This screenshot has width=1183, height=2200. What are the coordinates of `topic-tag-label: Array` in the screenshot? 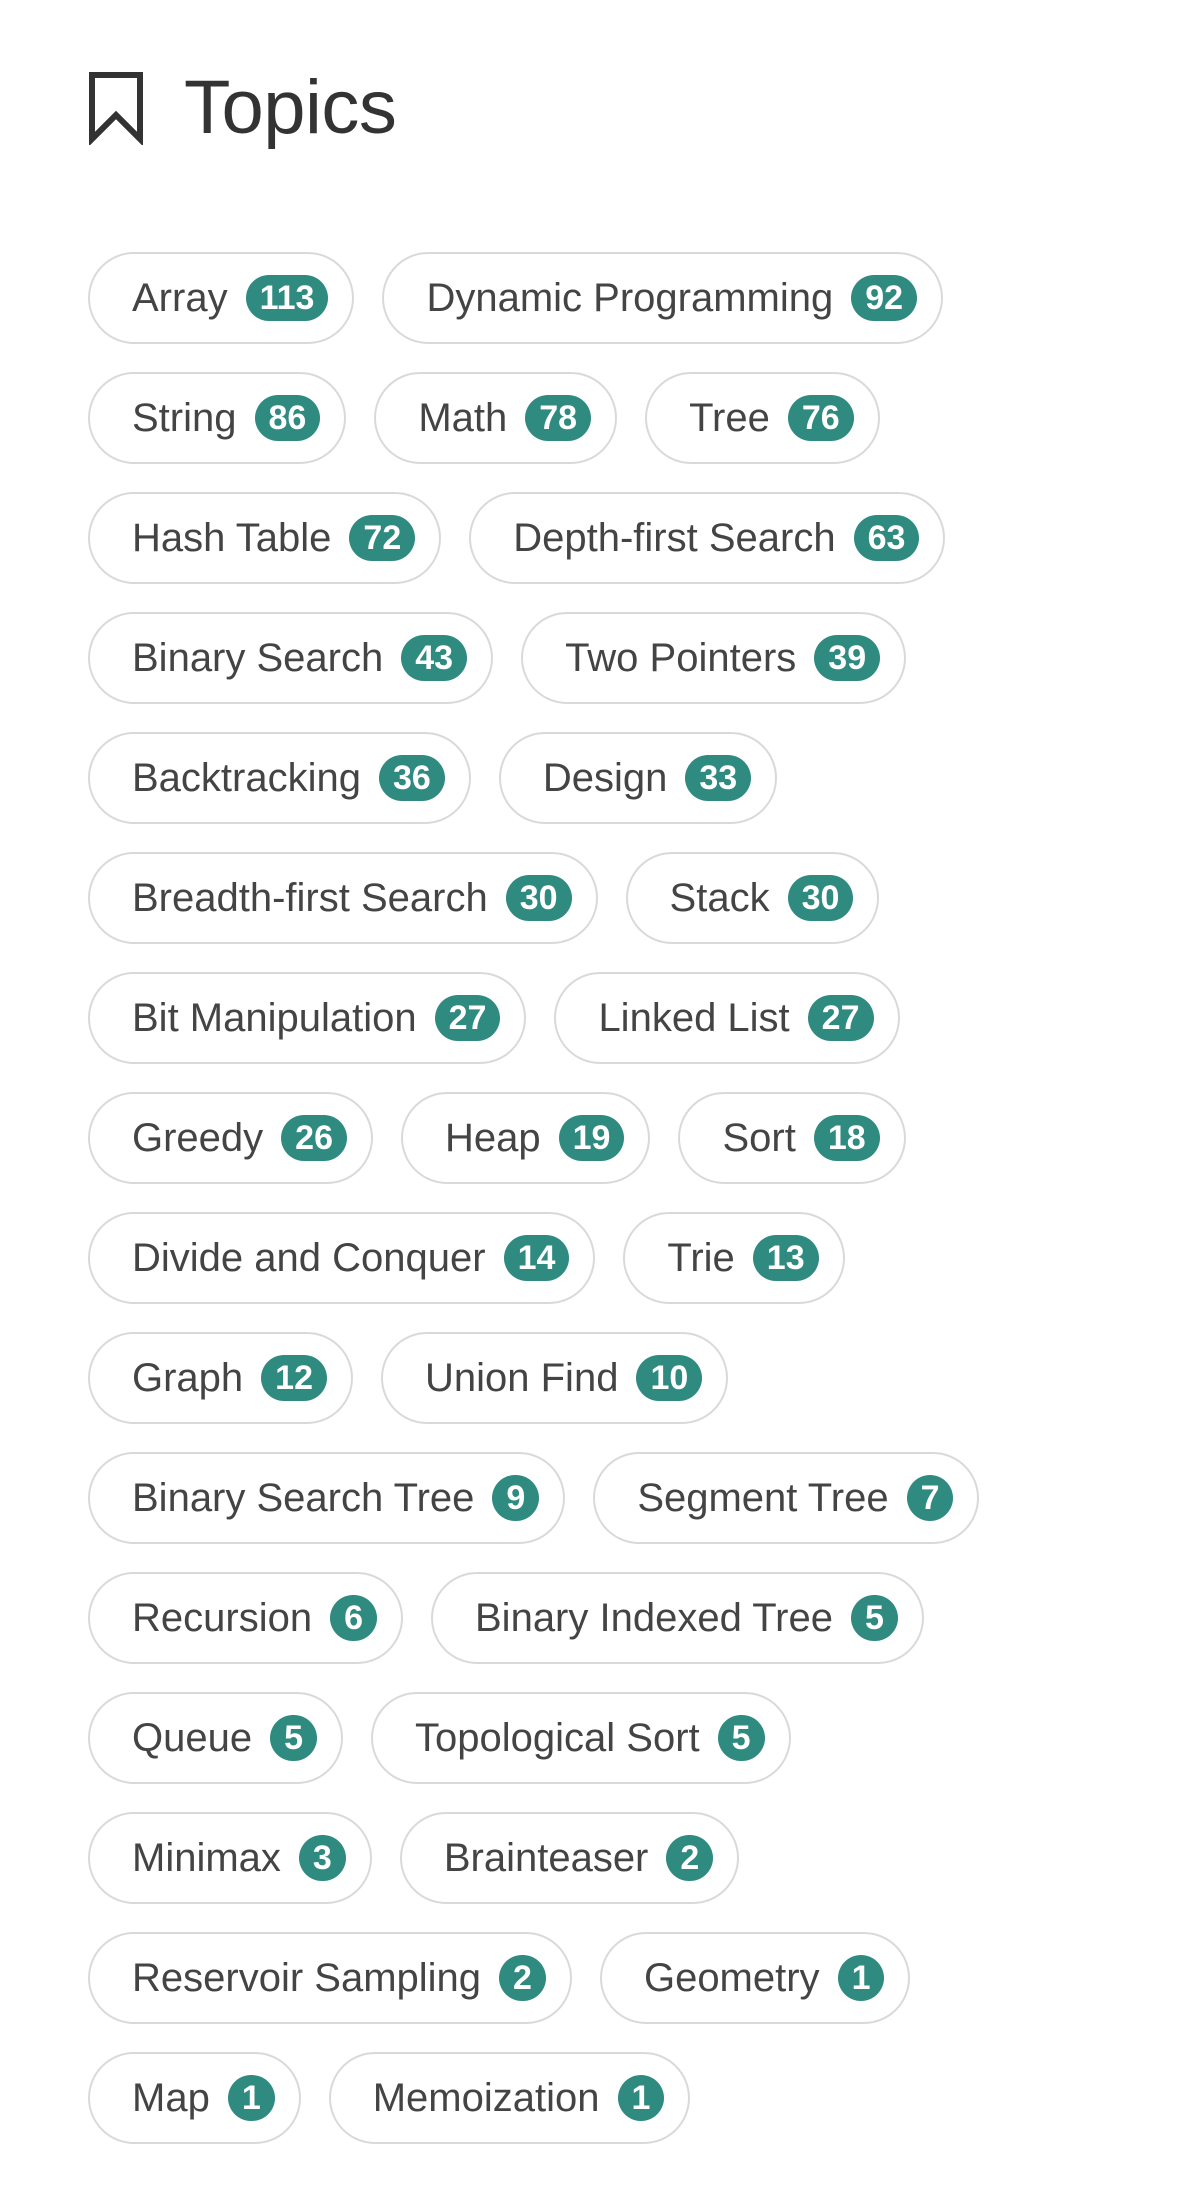 It's located at (180, 298).